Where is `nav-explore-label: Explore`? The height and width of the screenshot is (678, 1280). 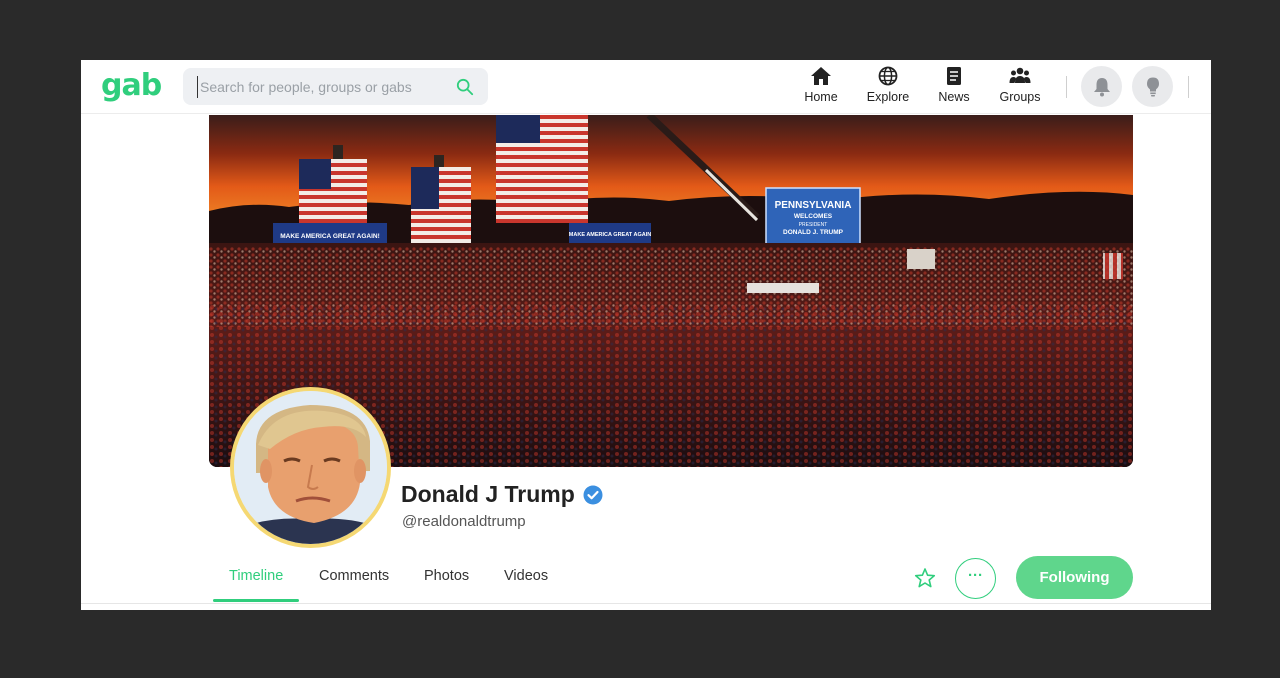
nav-explore-label: Explore is located at coordinates (888, 97).